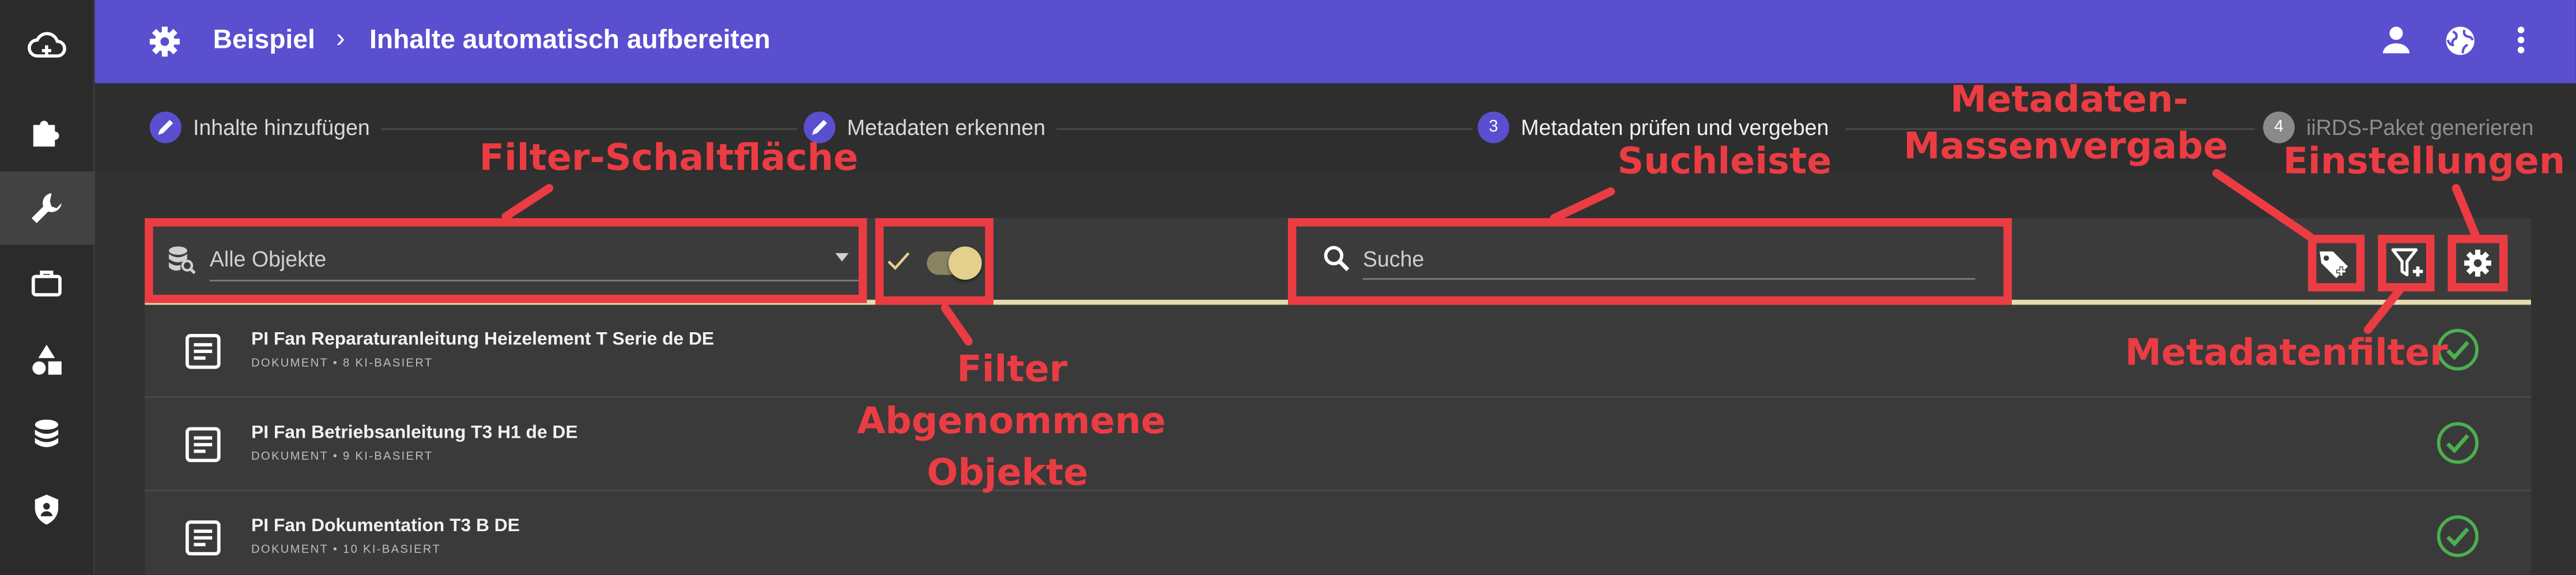 The image size is (2576, 575). Describe the element at coordinates (2477, 263) in the screenshot. I see `annotation-box-settings` at that location.